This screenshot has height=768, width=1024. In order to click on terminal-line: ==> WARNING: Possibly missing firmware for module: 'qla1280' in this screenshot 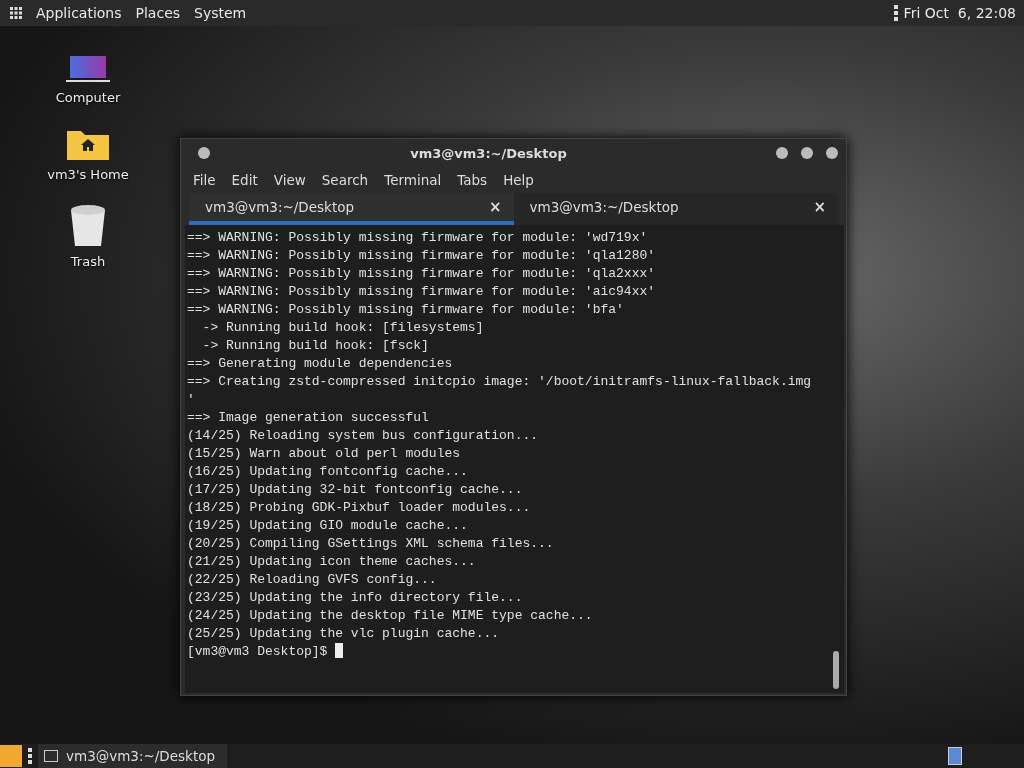, I will do `click(422, 256)`.